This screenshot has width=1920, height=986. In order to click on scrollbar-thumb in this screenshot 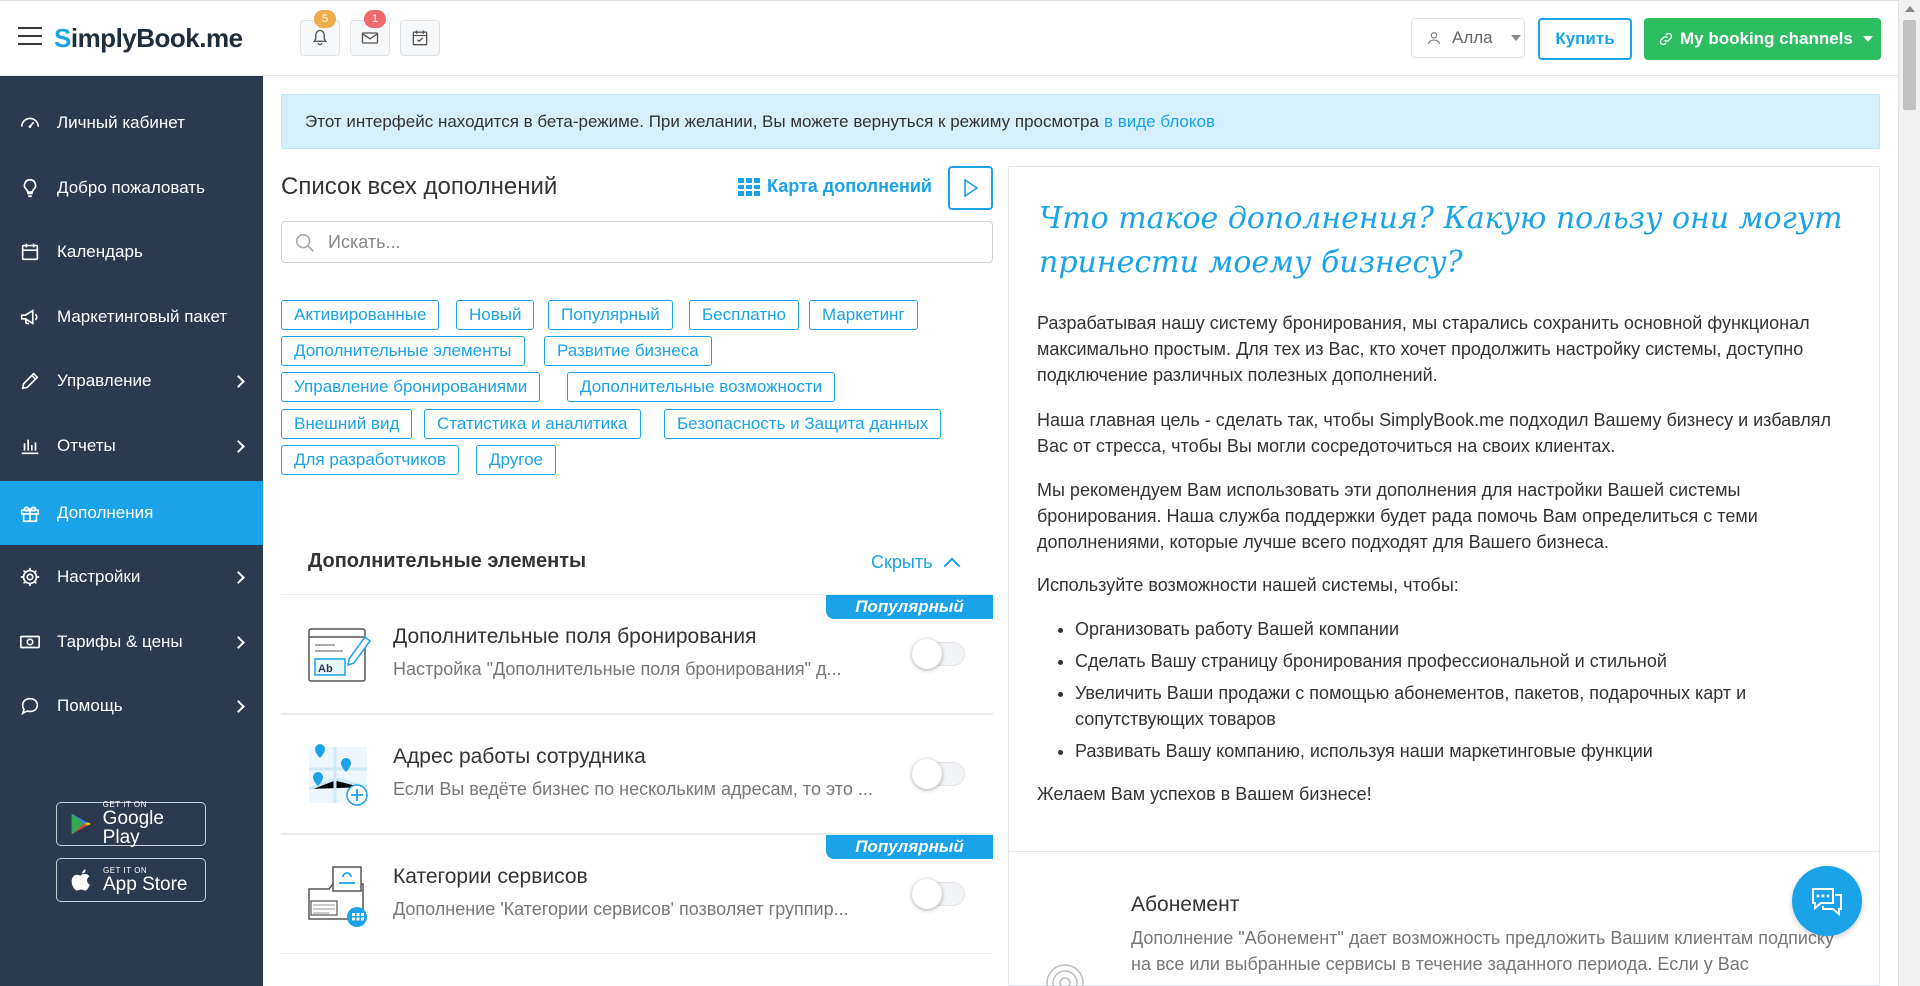, I will do `click(1909, 65)`.